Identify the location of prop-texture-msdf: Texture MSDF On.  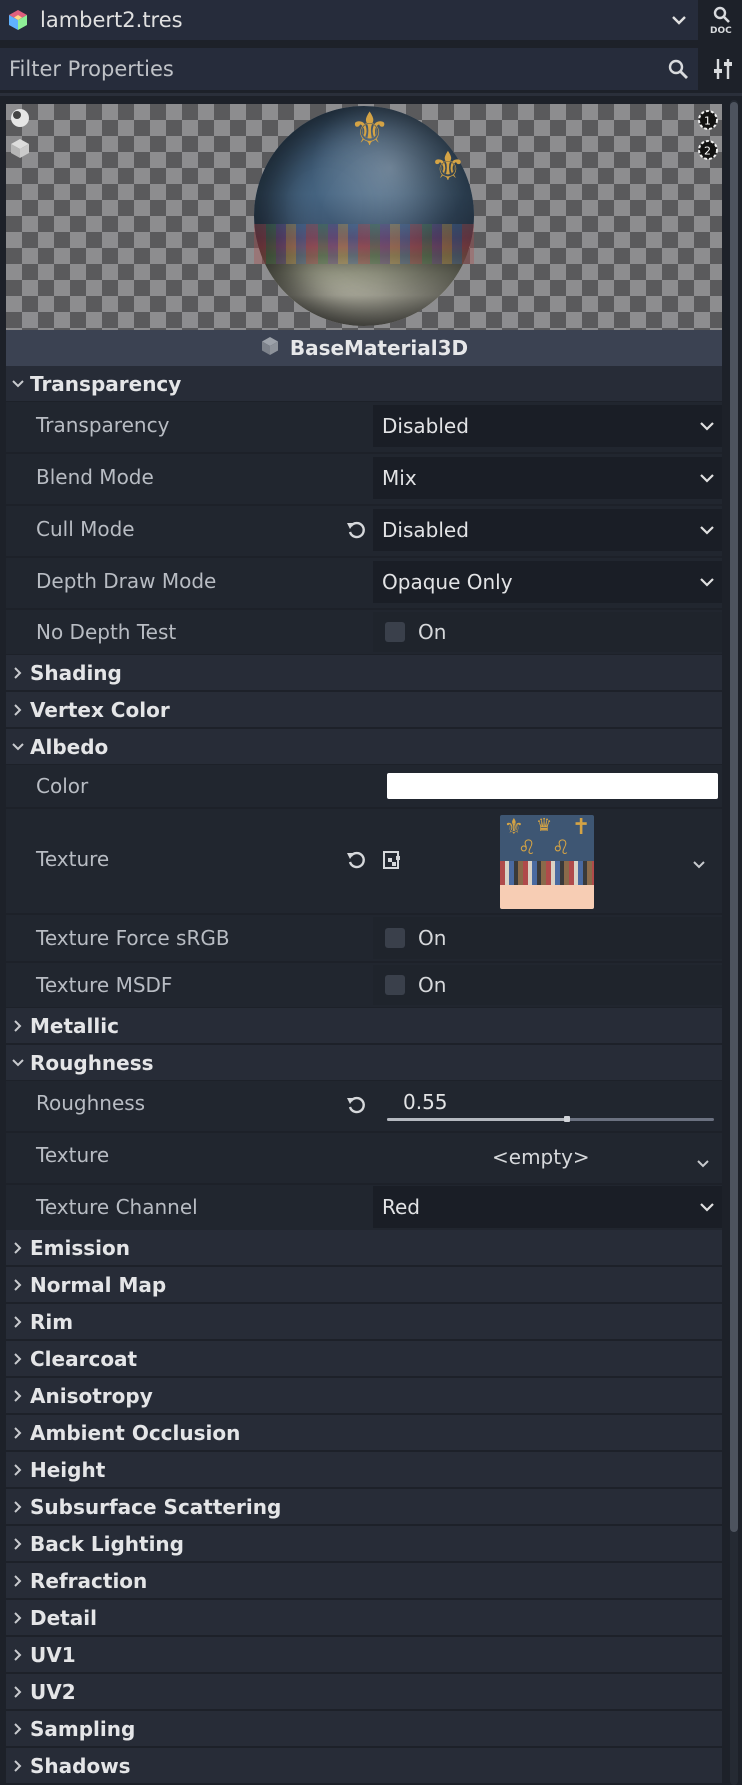
(364, 985).